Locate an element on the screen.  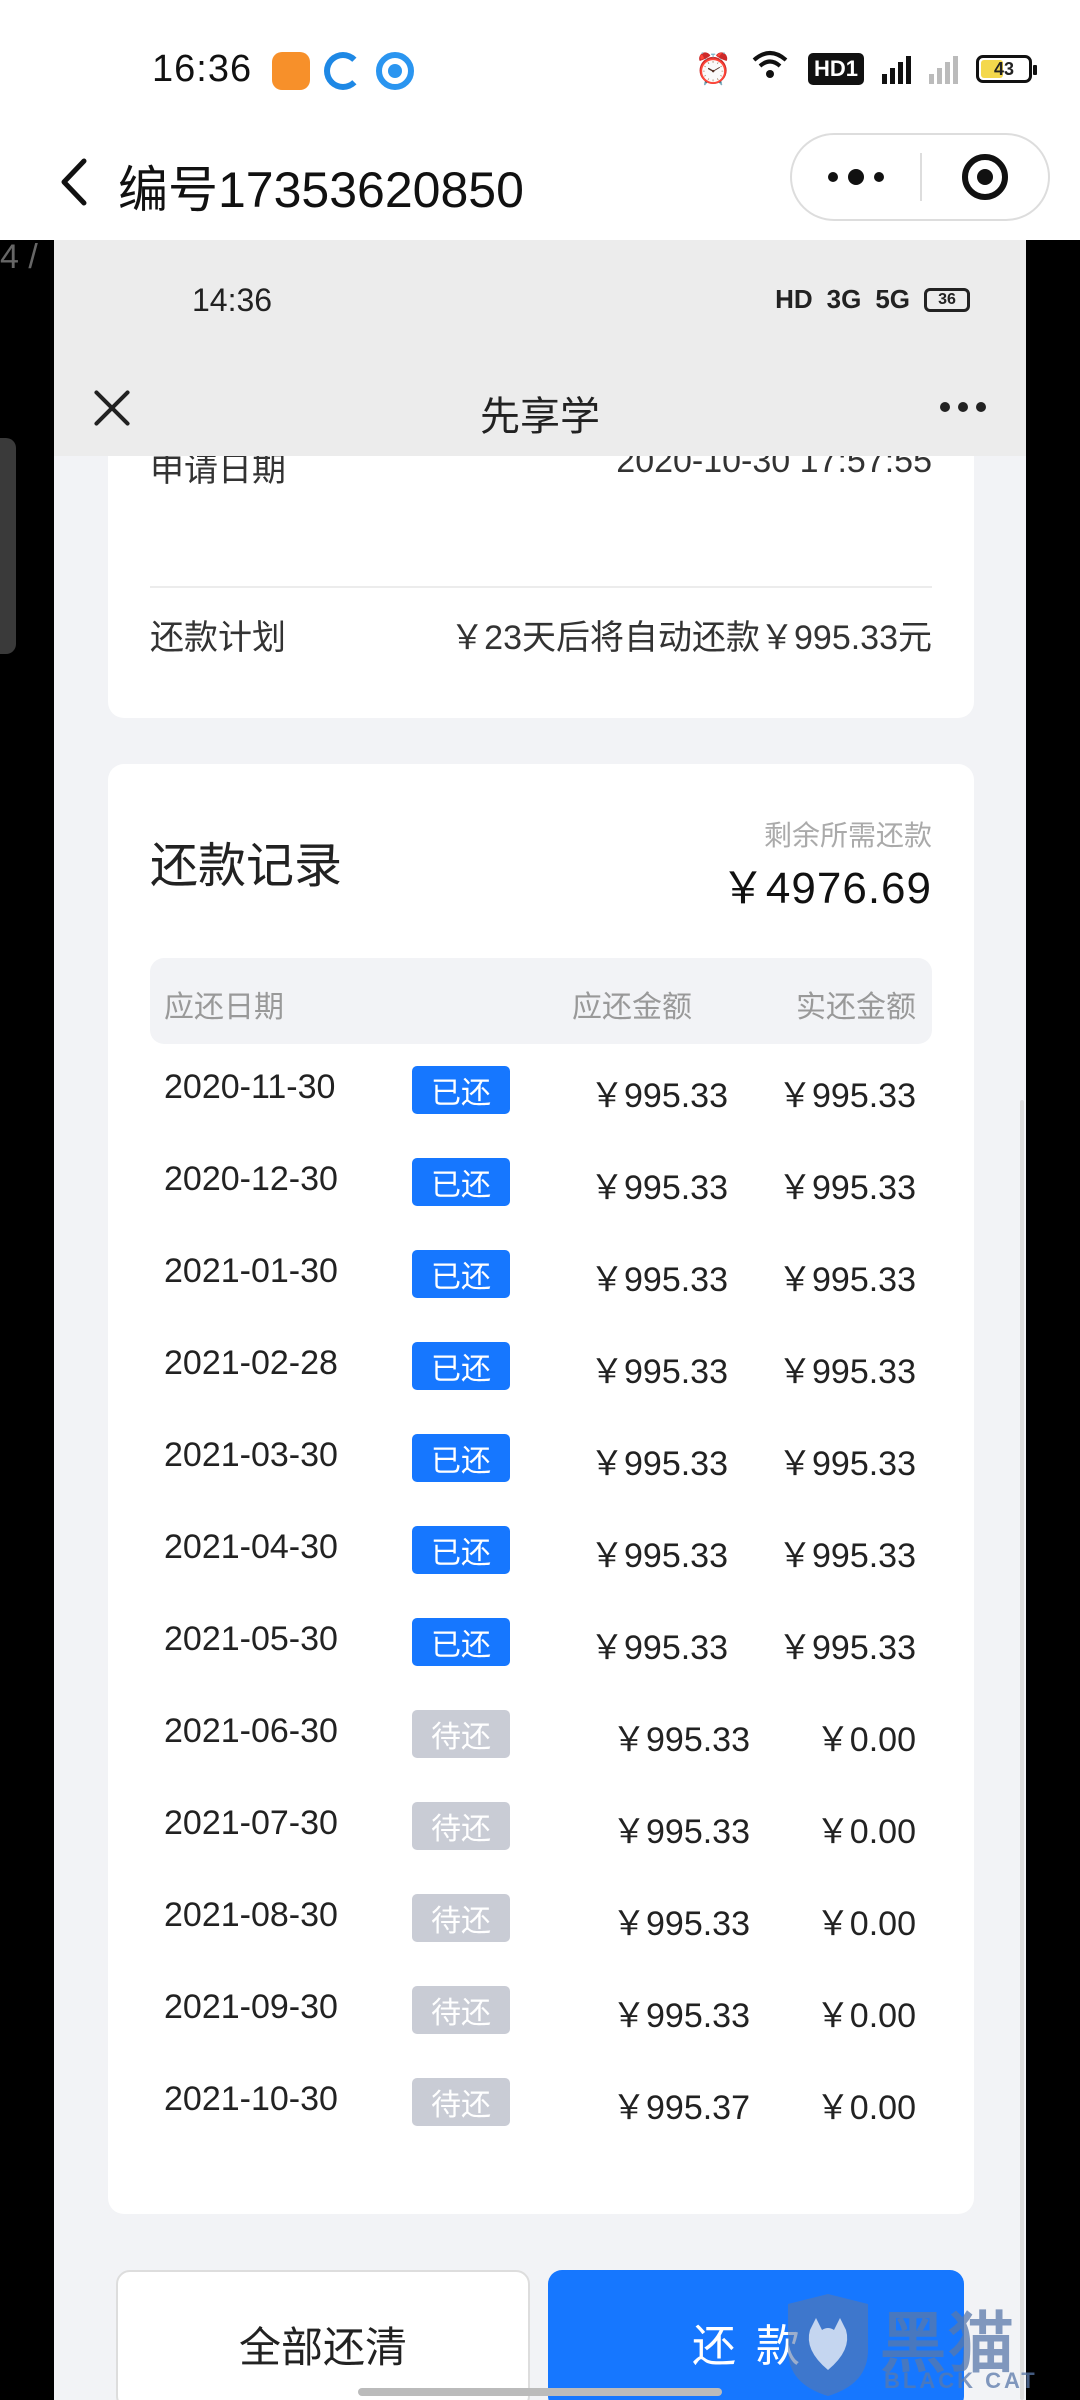
signal-5g-icon is located at coordinates (896, 69).